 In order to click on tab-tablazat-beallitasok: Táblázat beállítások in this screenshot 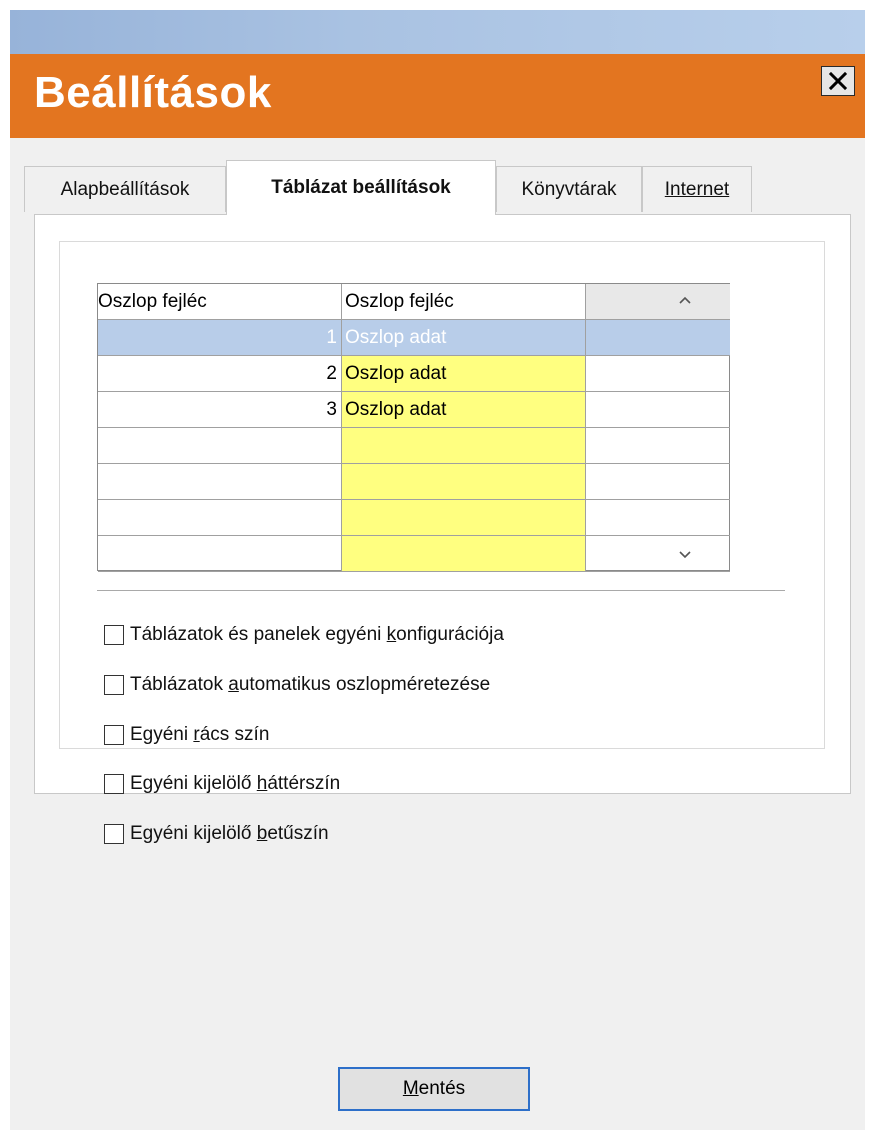, I will do `click(361, 187)`.